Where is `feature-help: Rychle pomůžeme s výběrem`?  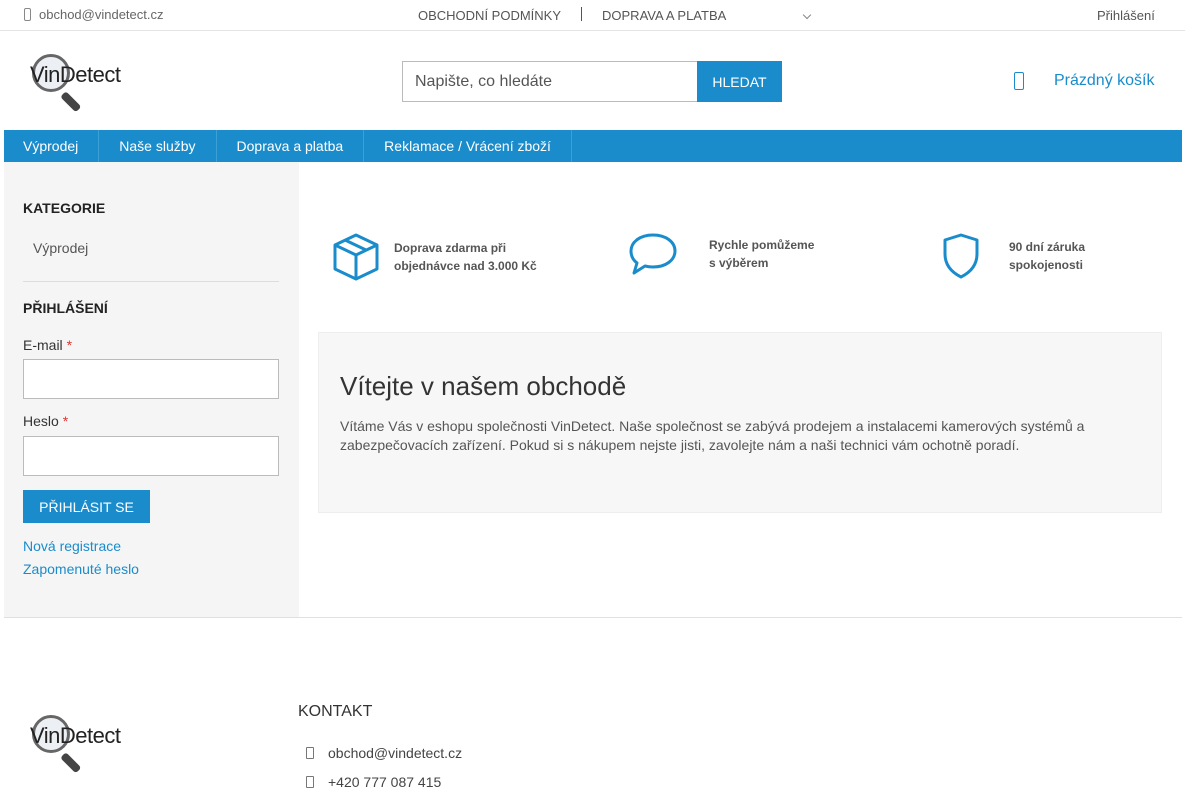
feature-help: Rychle pomůžeme s výběrem is located at coordinates (721, 254).